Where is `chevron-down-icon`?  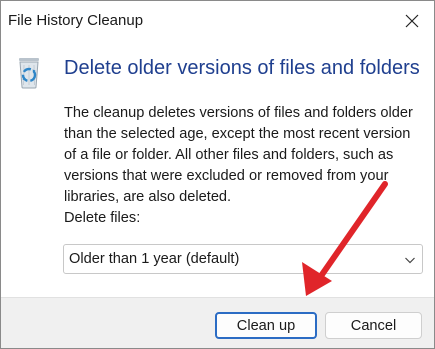 chevron-down-icon is located at coordinates (410, 260).